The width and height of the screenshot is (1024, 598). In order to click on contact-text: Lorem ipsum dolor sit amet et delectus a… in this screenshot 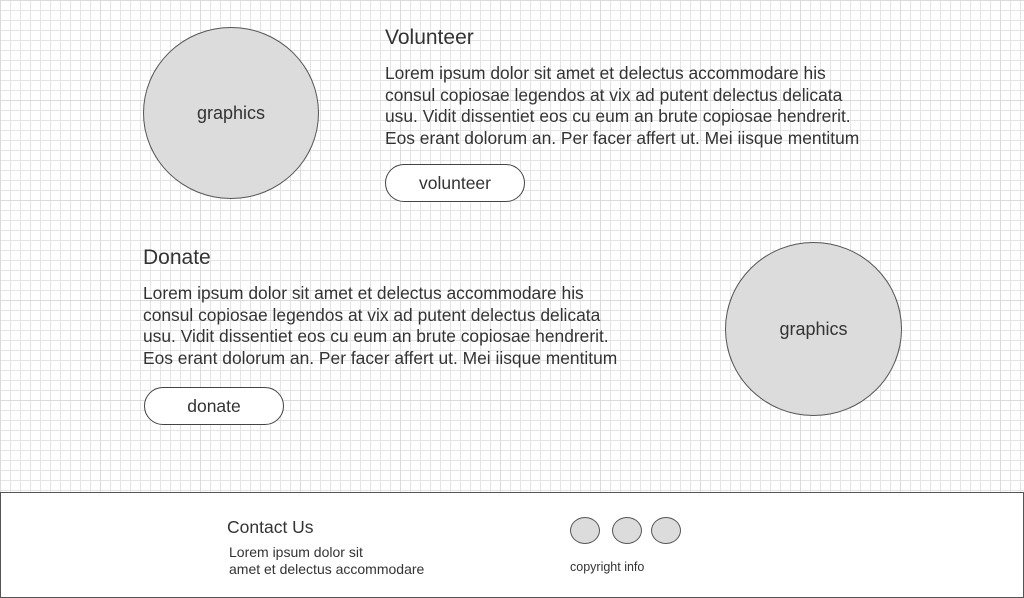, I will do `click(326, 561)`.